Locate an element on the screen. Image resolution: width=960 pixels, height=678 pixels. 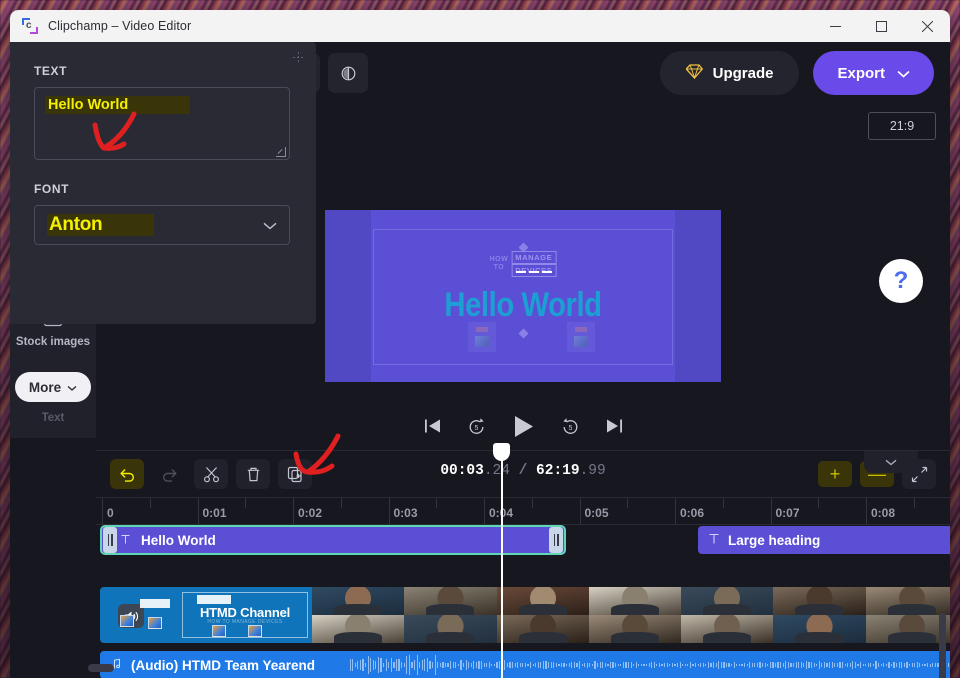
redo-button is located at coordinates (169, 474).